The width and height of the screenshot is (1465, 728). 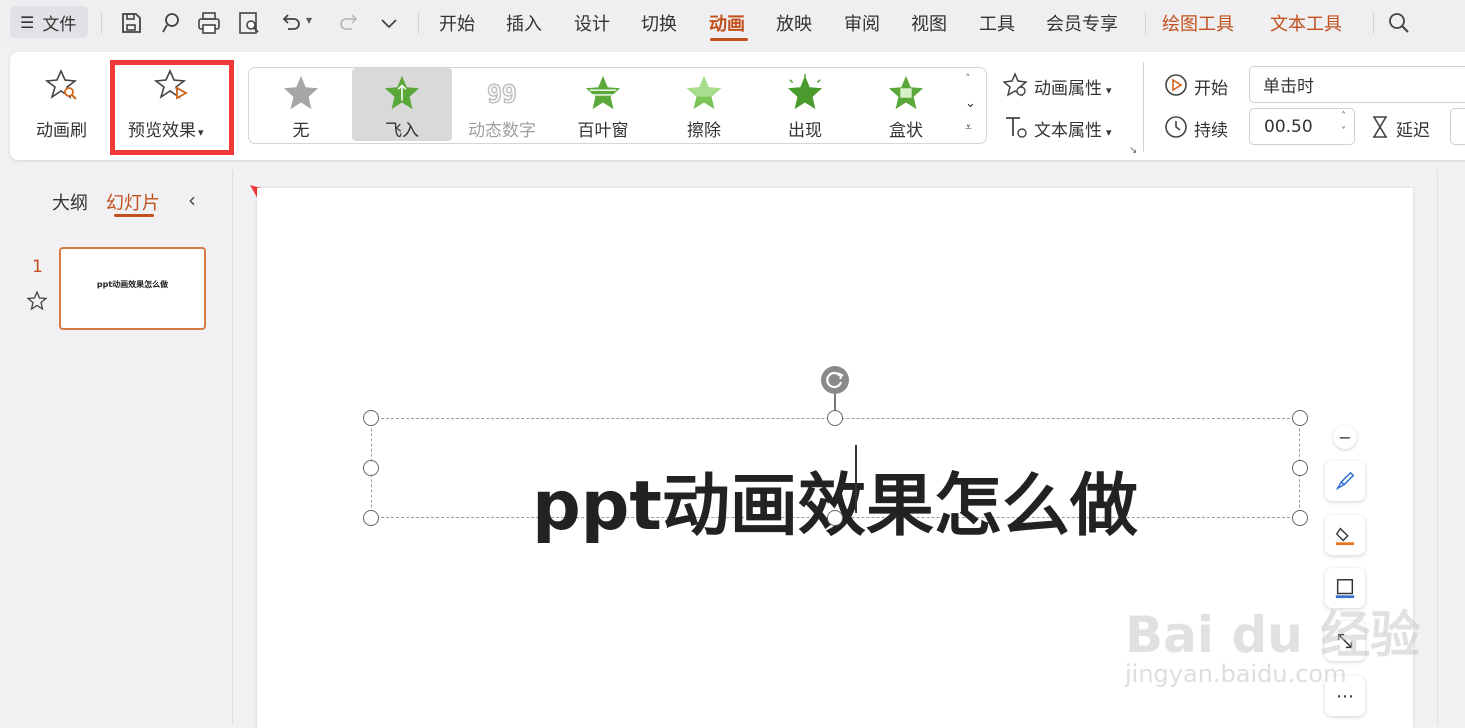 I want to click on thumbnail-title: ppt动画效果怎么做, so click(x=132, y=284).